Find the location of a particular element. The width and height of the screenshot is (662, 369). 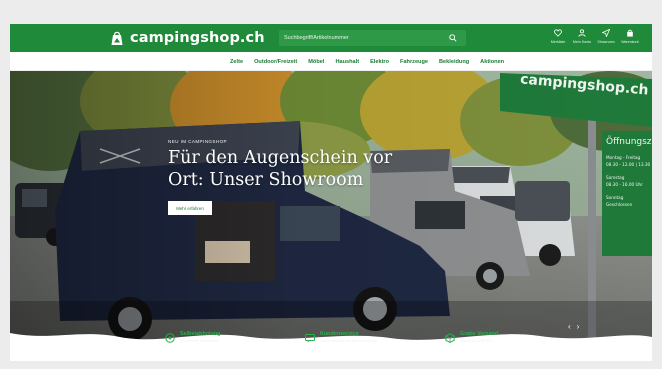

nav-item-zelte: Zelte is located at coordinates (236, 62).